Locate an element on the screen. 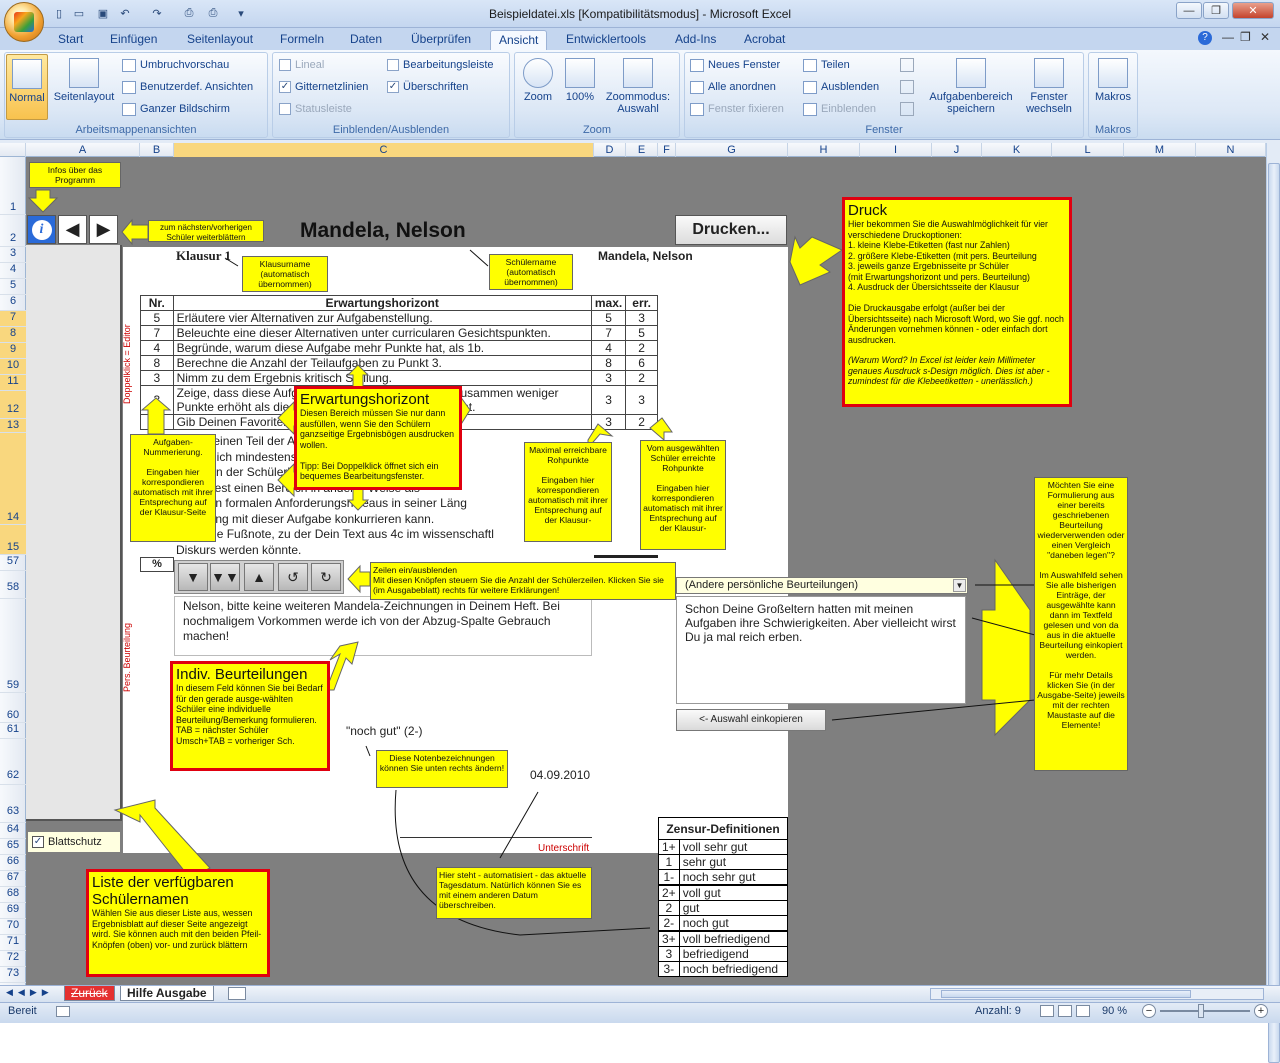 The image size is (1280, 1063). ausblenden-button: Ausblenden is located at coordinates (841, 87).